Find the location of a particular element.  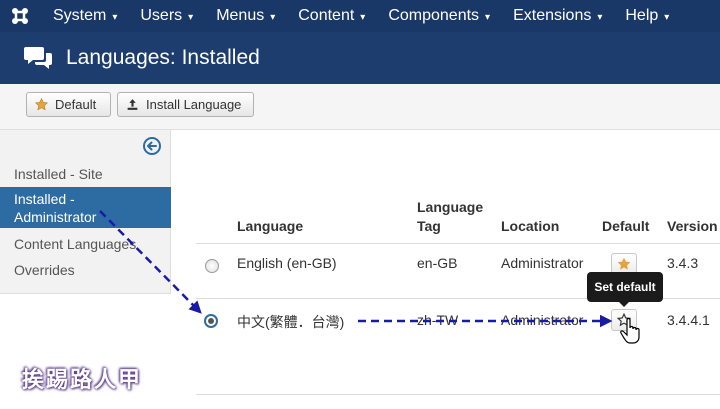

language-version: 3.4.4.1 is located at coordinates (688, 320).